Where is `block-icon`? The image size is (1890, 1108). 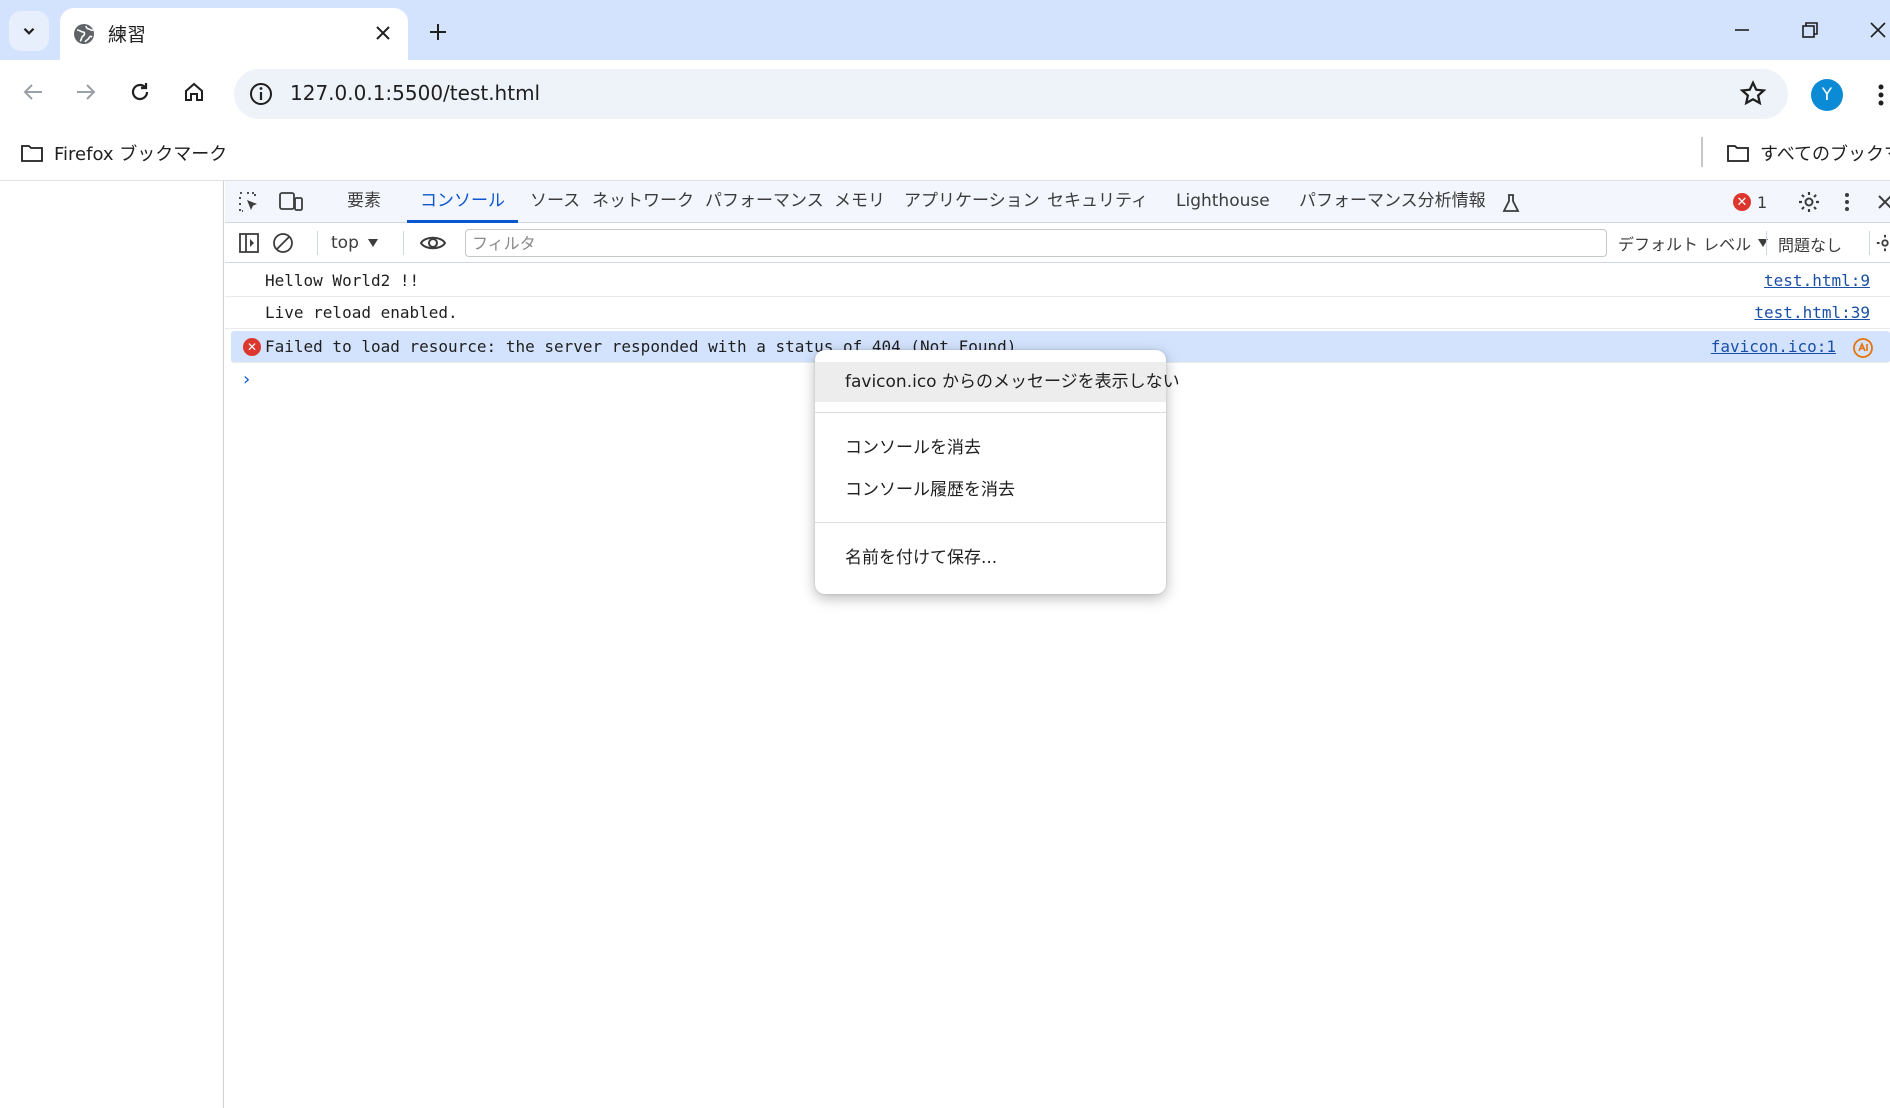 block-icon is located at coordinates (283, 243).